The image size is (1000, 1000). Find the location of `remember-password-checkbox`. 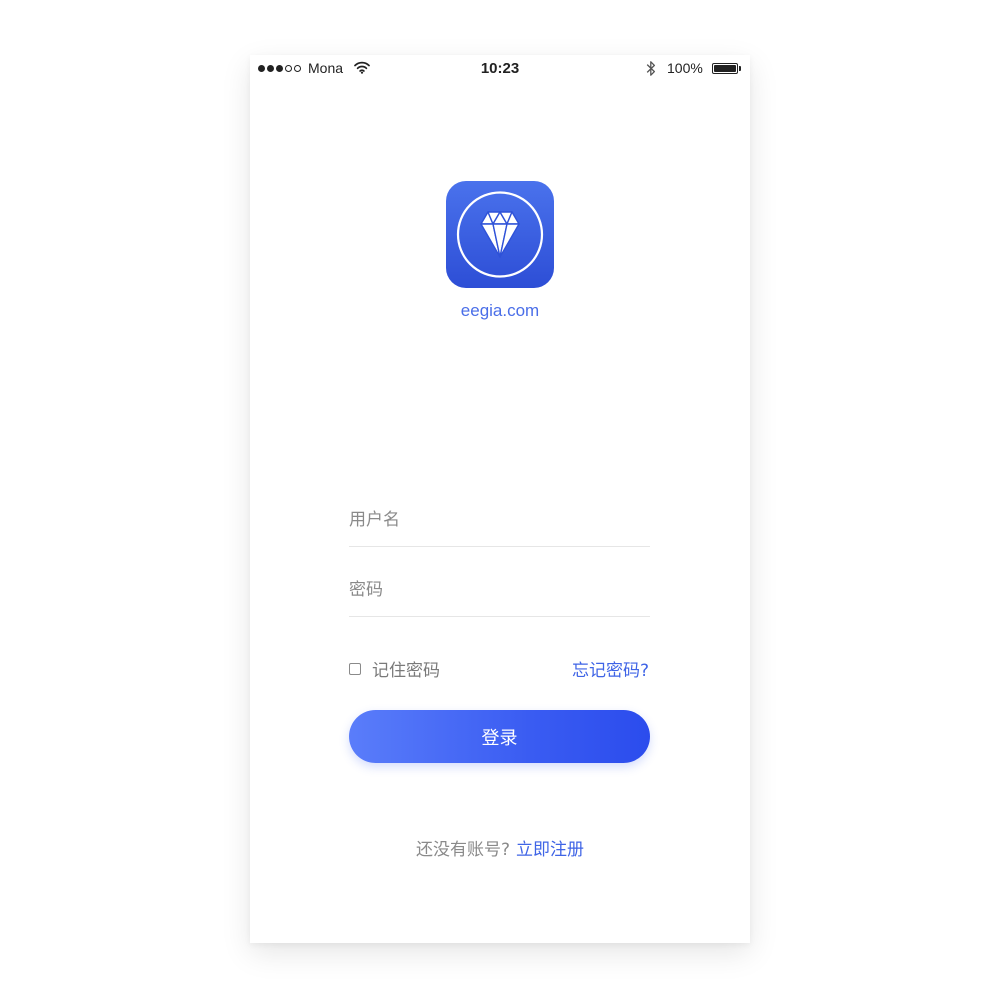

remember-password-checkbox is located at coordinates (355, 668).